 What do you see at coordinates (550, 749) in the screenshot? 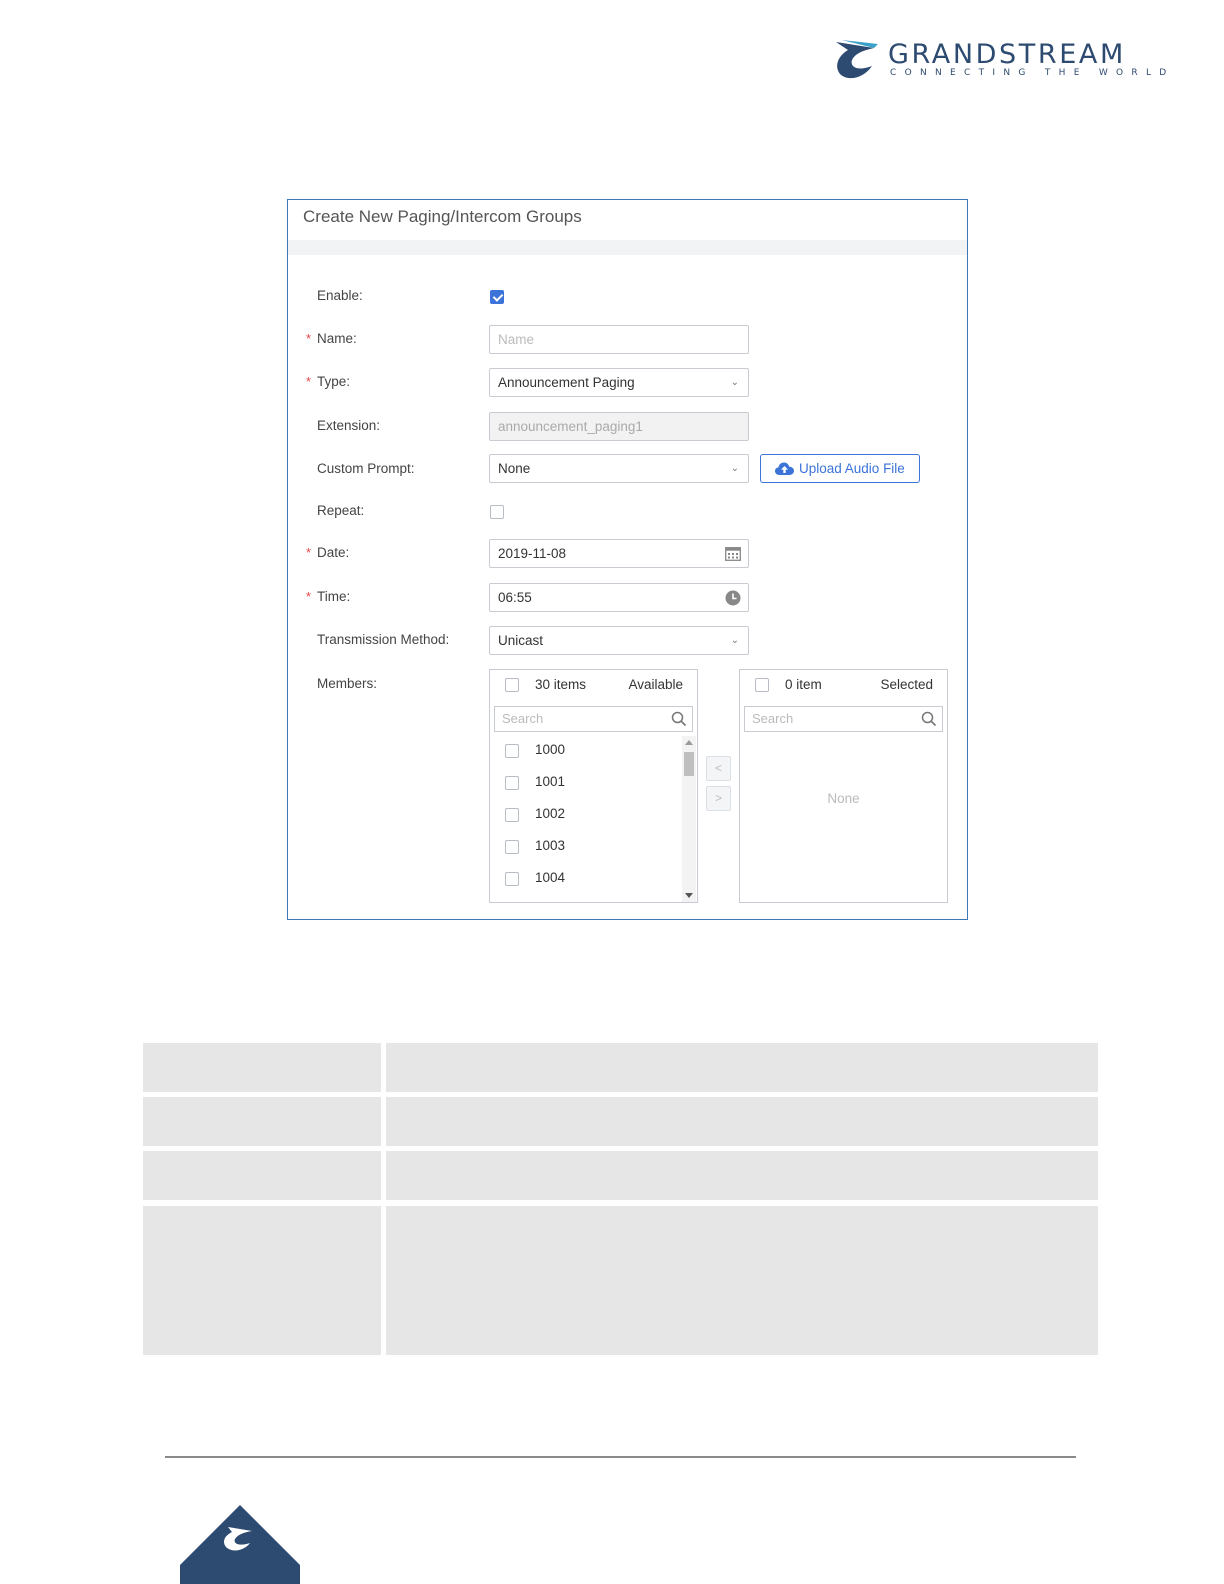
I see `member-extension: 1000` at bounding box center [550, 749].